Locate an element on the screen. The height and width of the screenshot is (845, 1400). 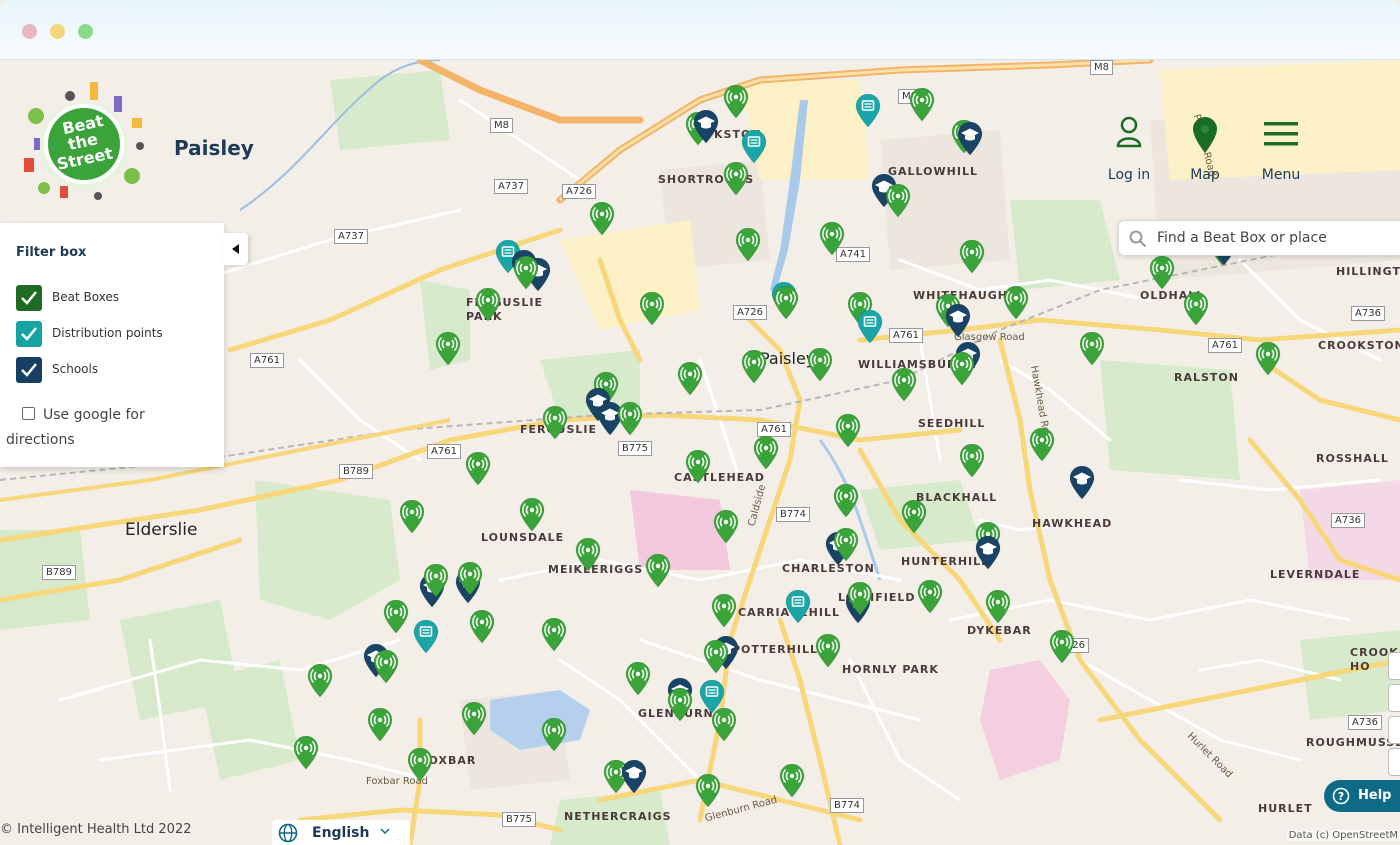
compass-button is located at coordinates (1394, 762).